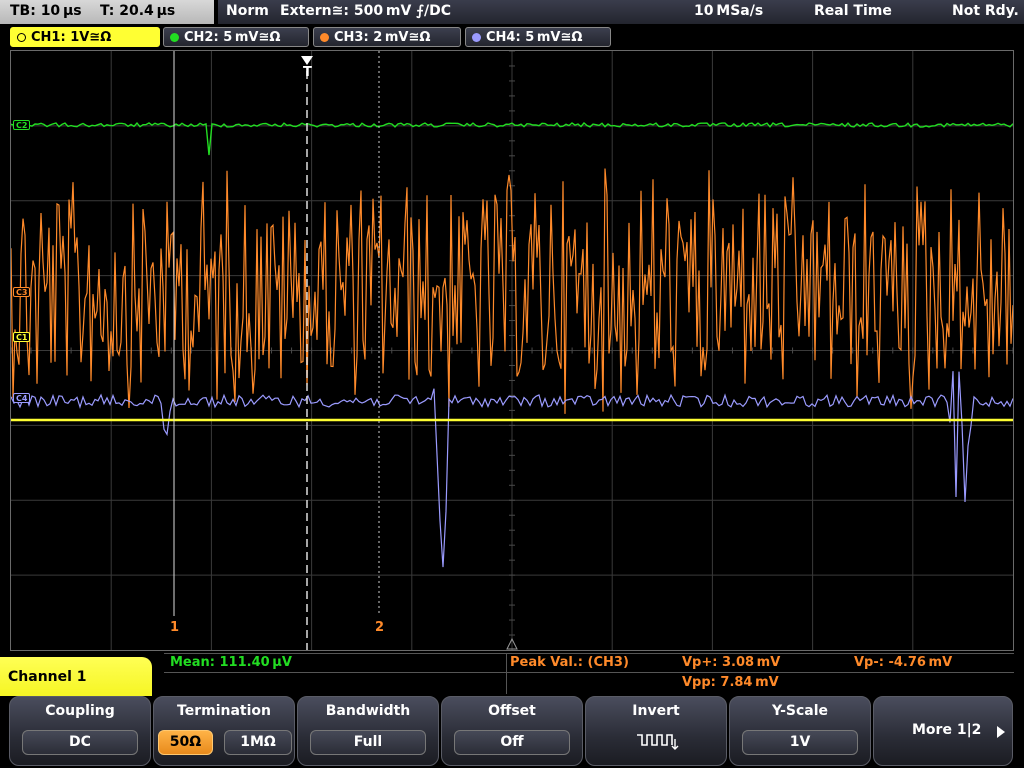  Describe the element at coordinates (368, 711) in the screenshot. I see `bandwidth-label: Bandwidth` at that location.